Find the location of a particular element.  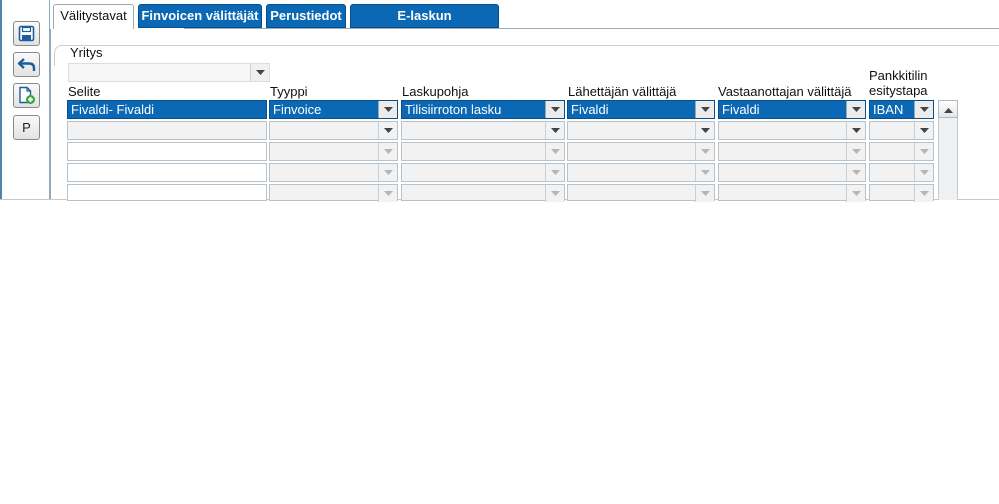

scroll-up-button is located at coordinates (948, 109).